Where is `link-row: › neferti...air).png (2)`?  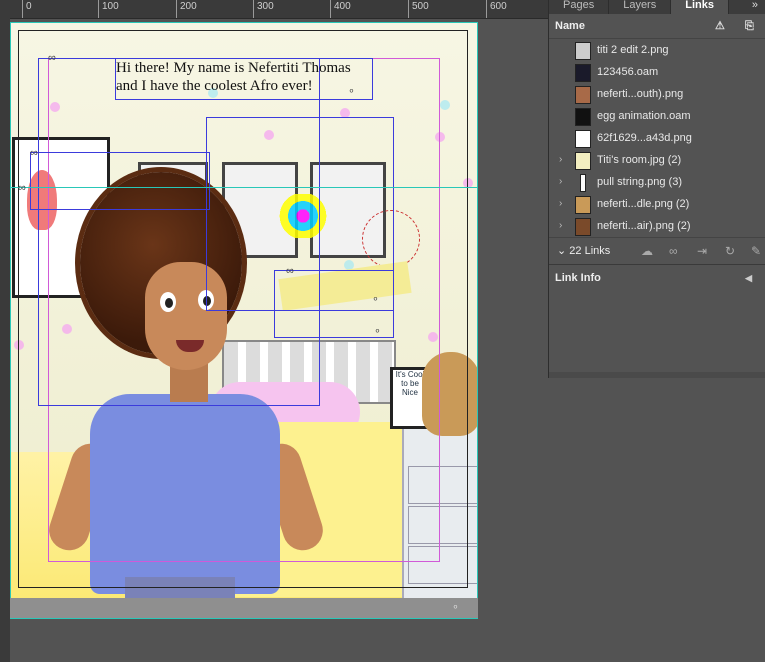
link-row: › neferti...air).png (2) is located at coordinates (657, 226).